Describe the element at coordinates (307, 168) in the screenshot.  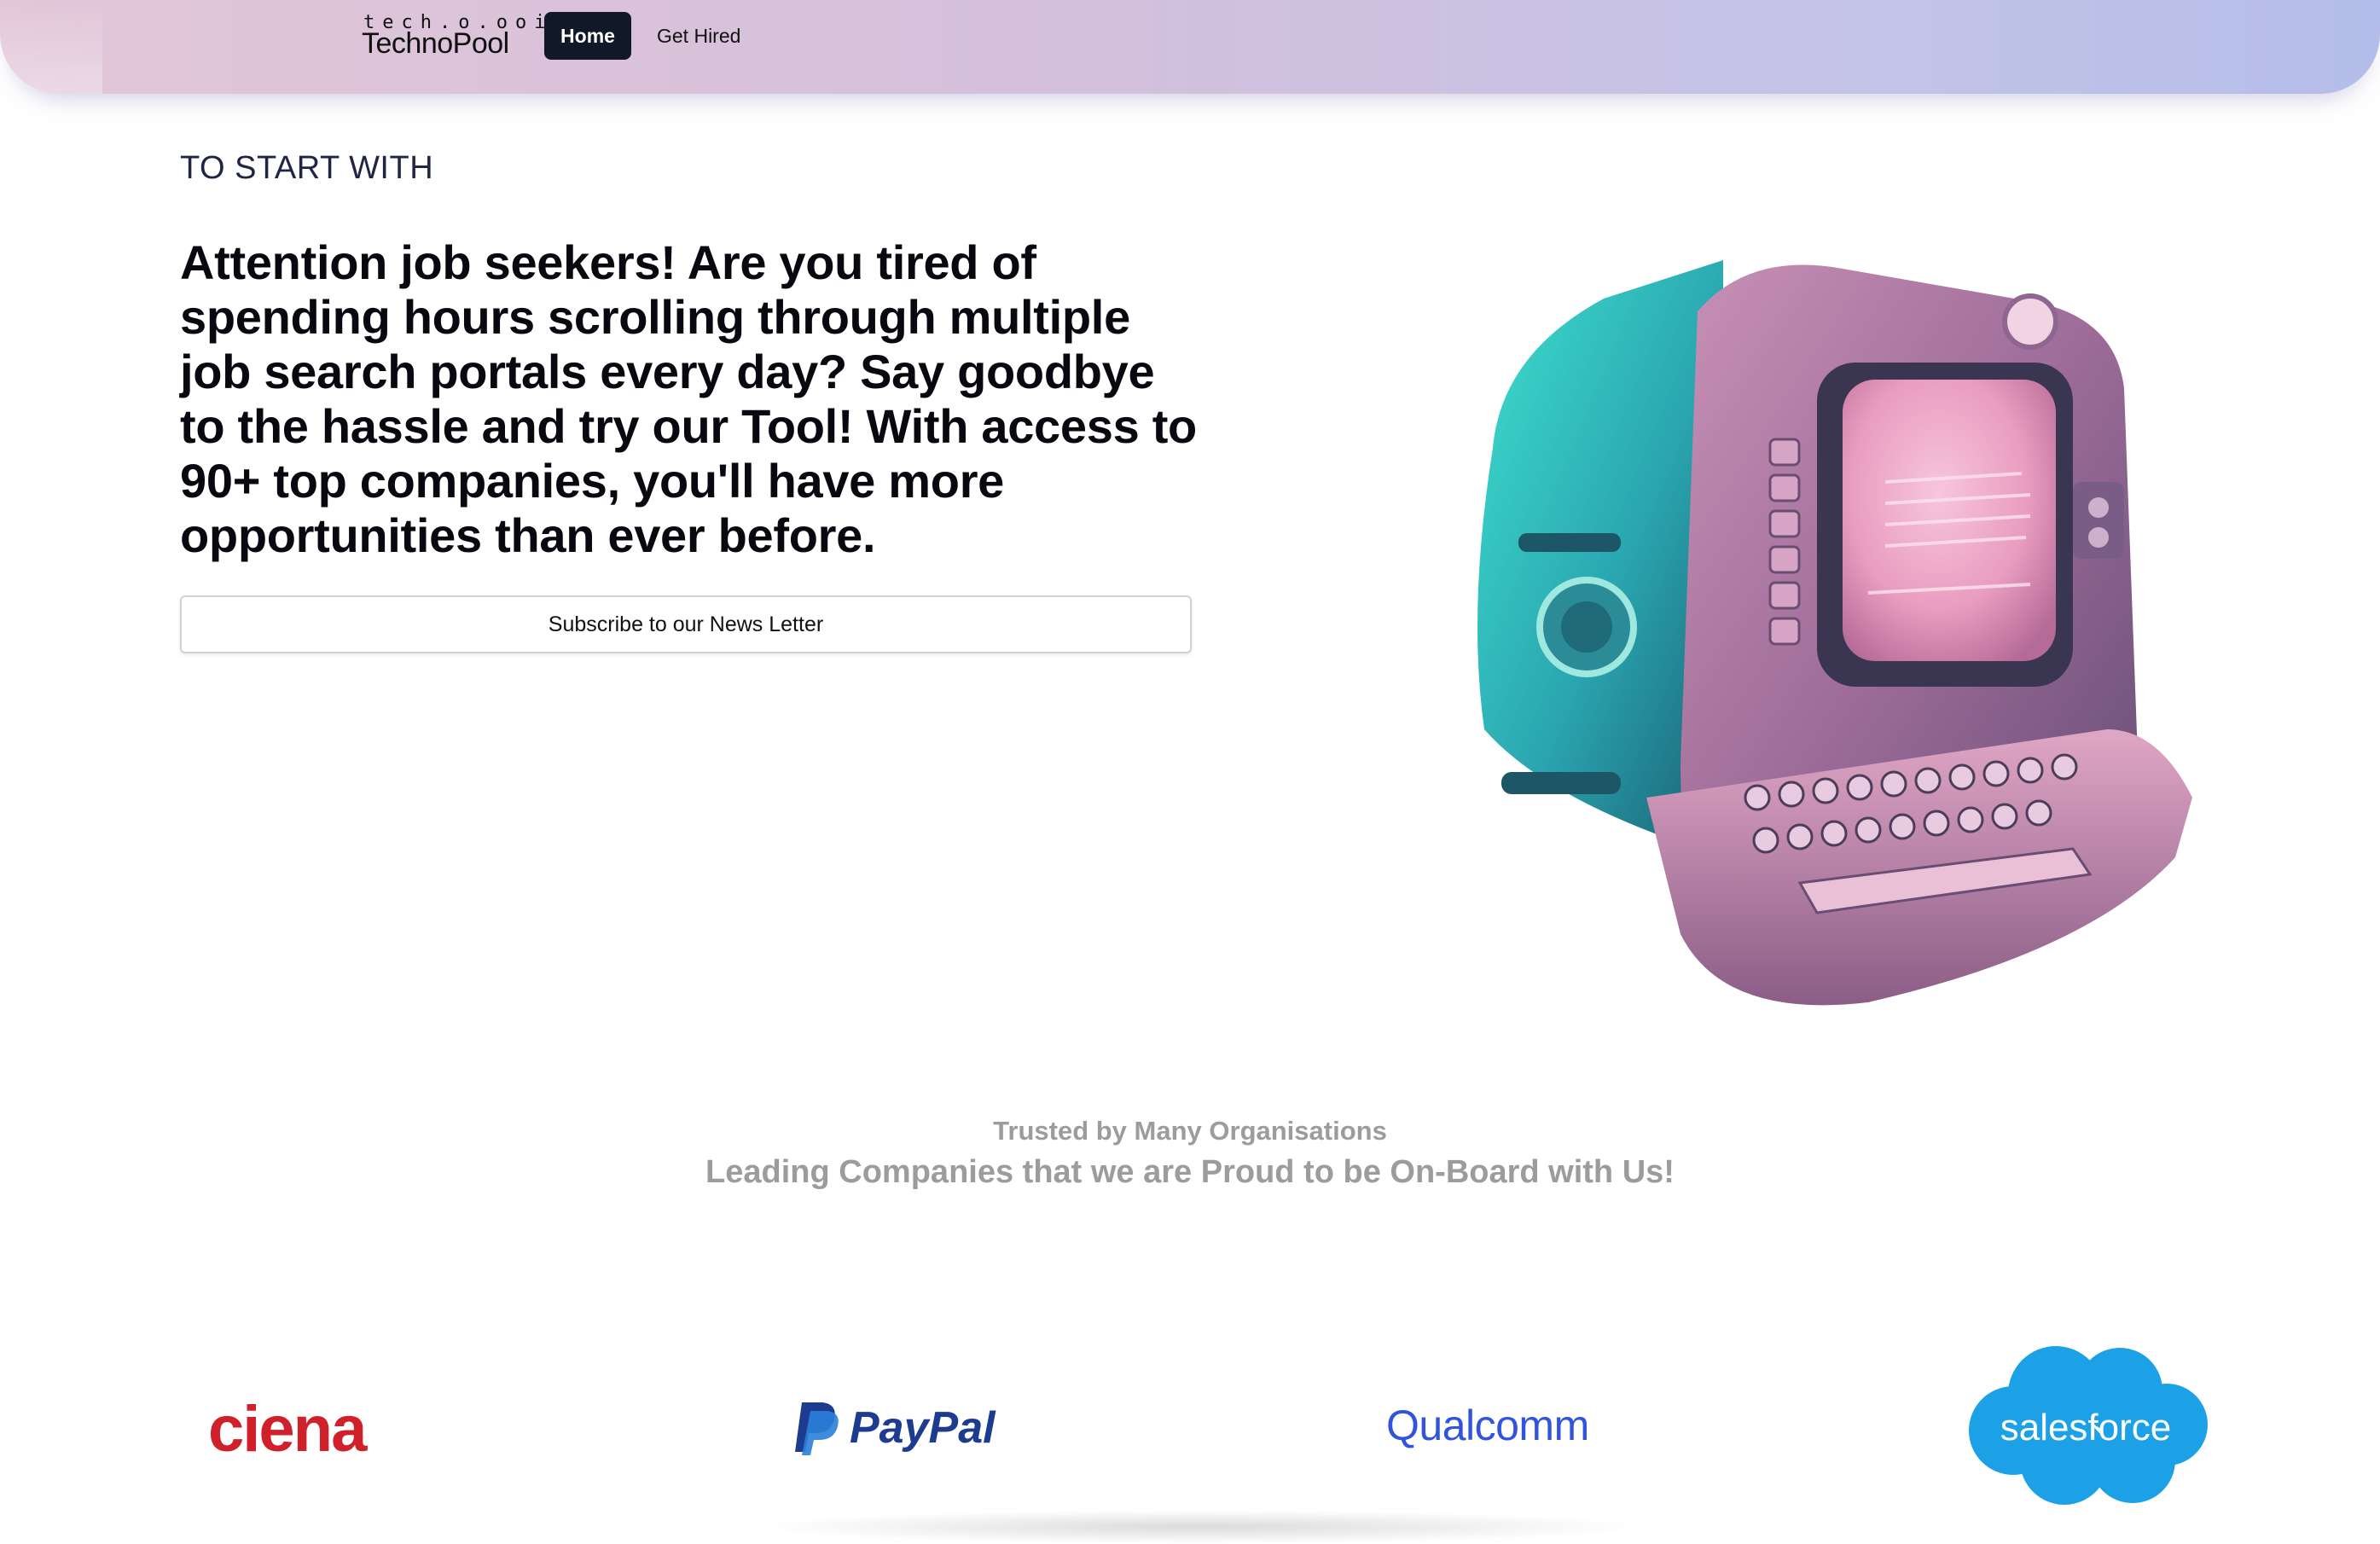
I see `section-eyebrow: TO START WITH` at that location.